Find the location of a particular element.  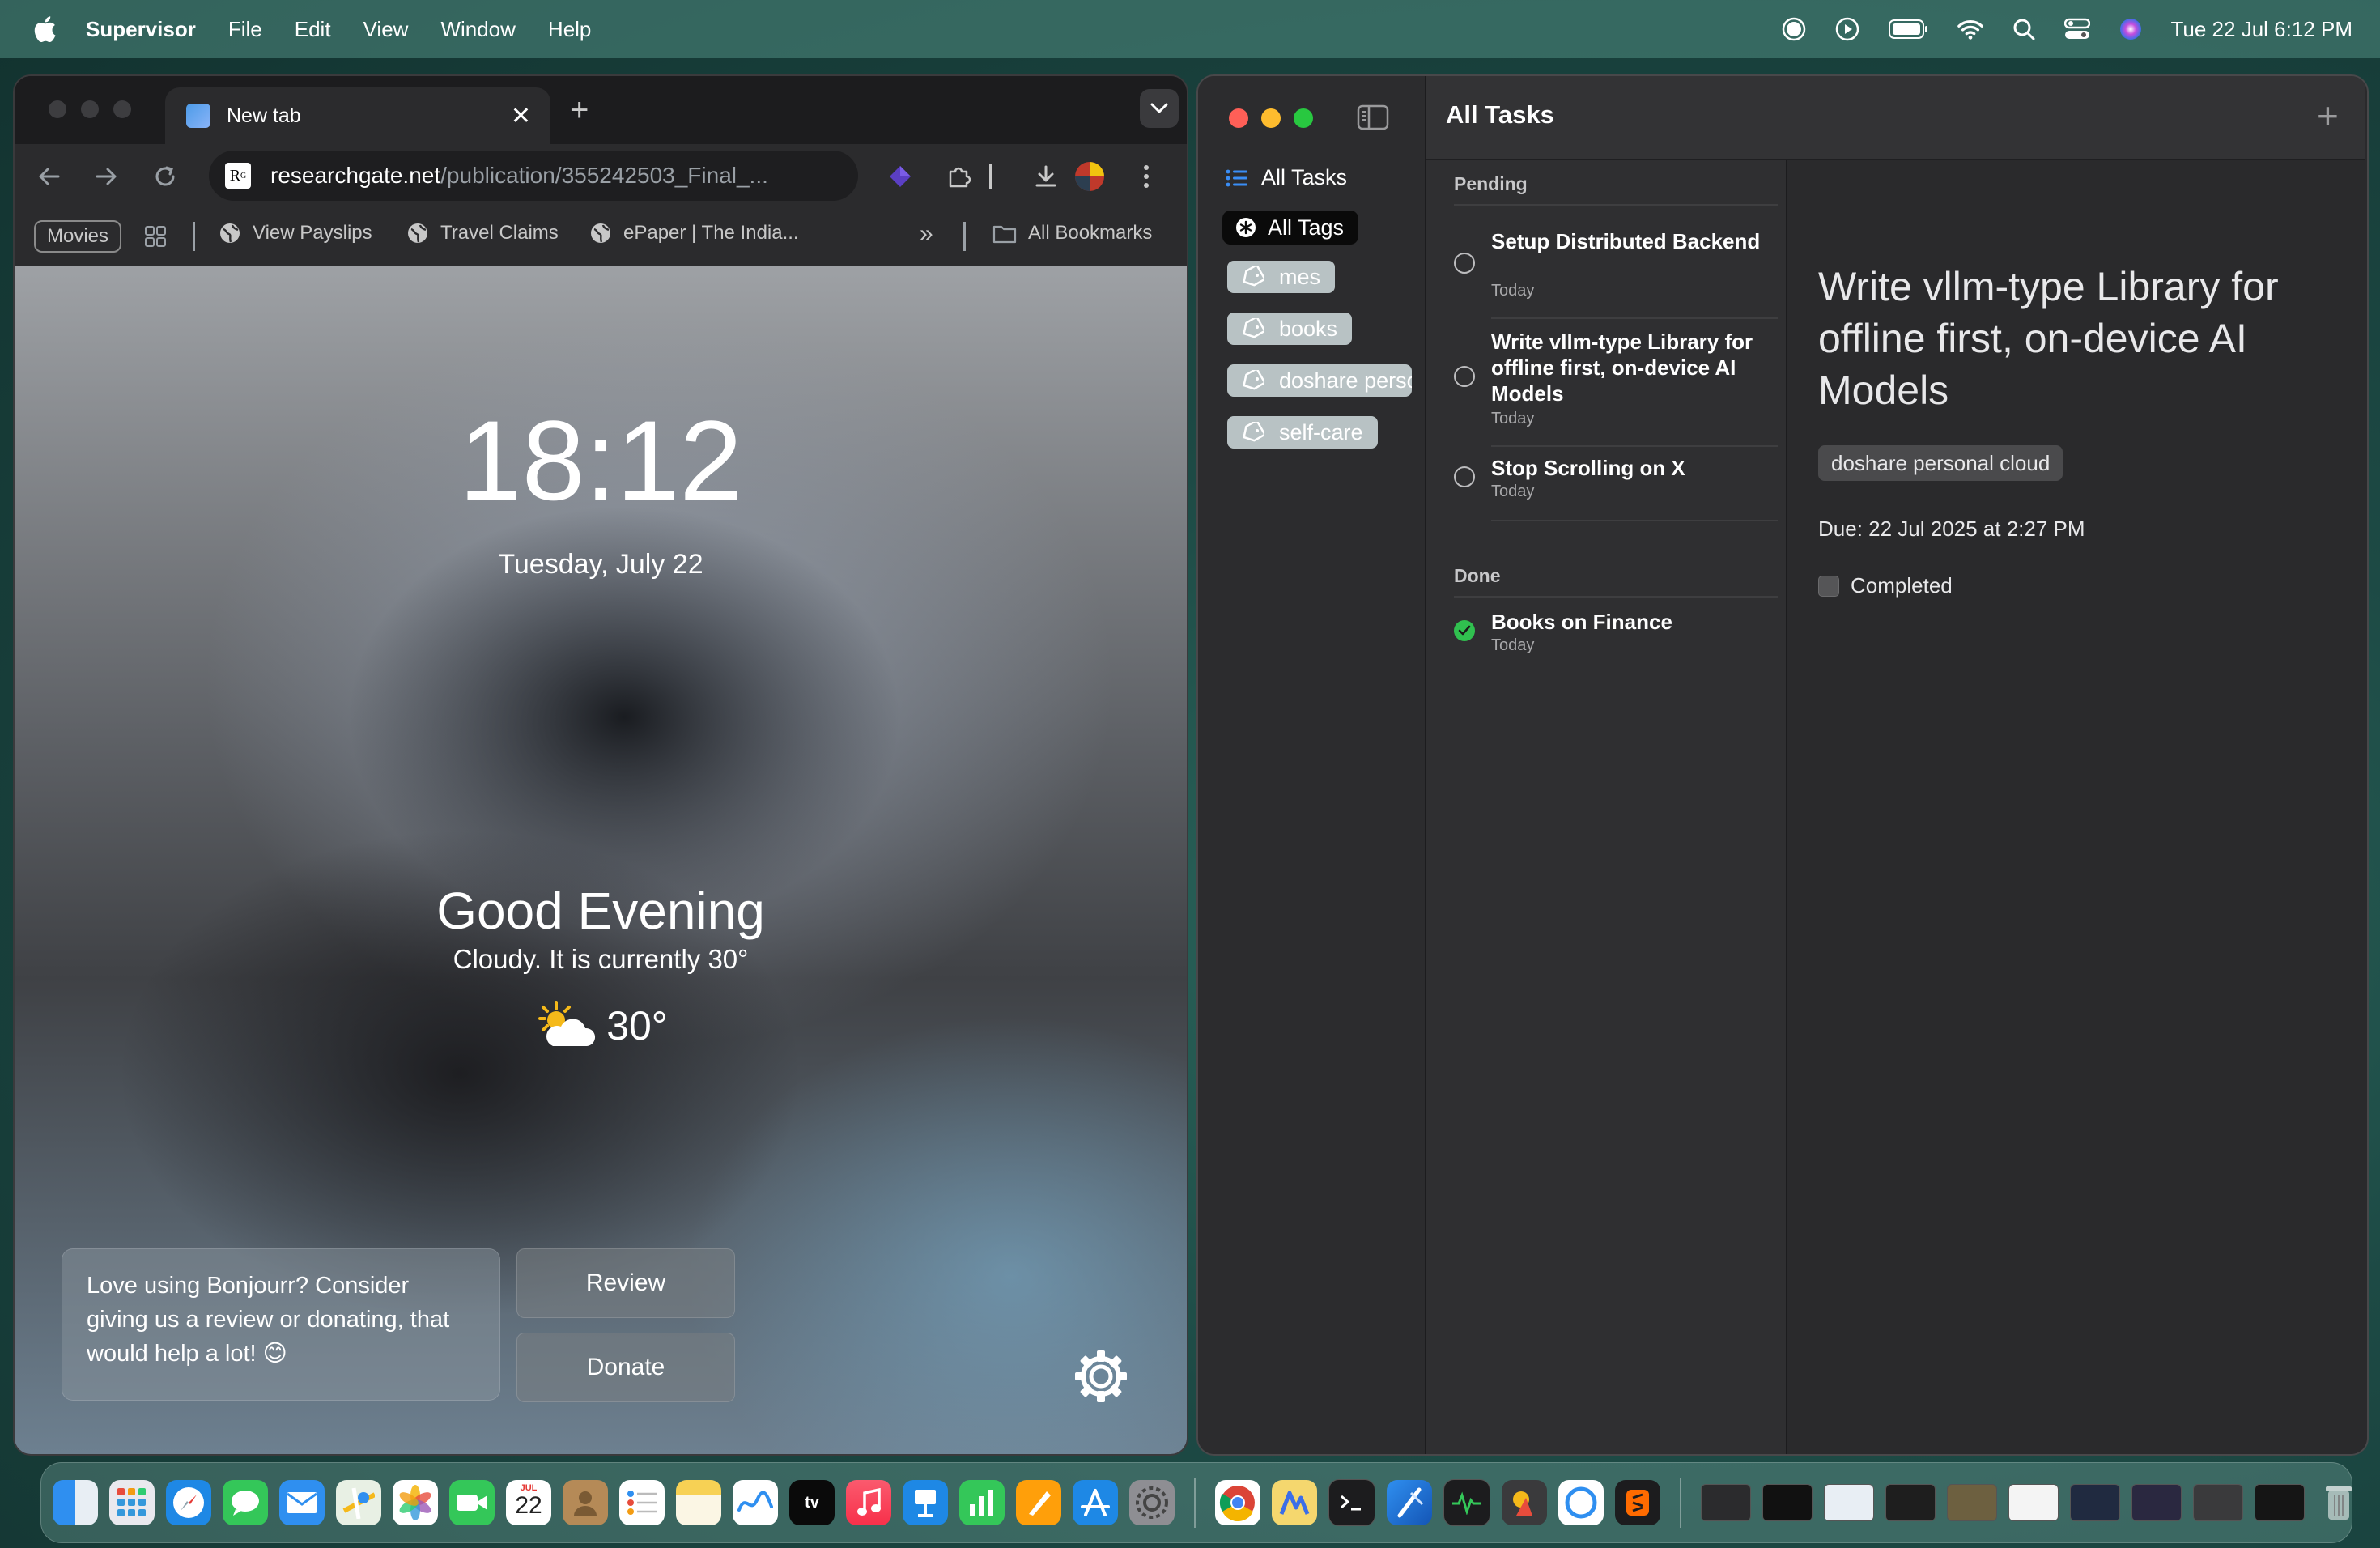

forward-button is located at coordinates (107, 176).